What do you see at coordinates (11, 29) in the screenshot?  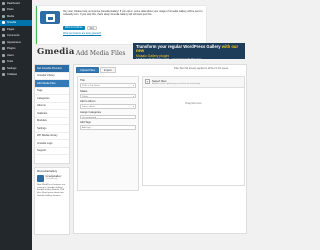 I see `wp-menu-label: Pages` at bounding box center [11, 29].